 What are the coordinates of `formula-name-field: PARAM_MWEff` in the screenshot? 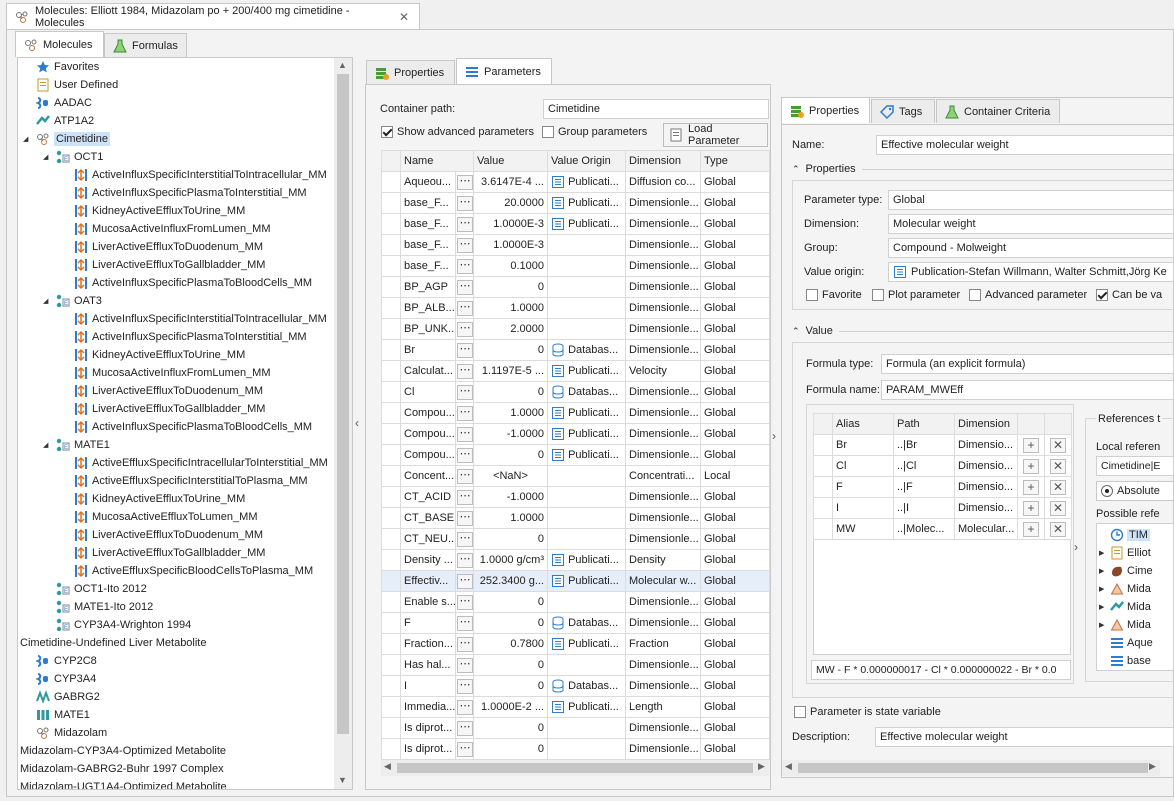 It's located at (1027, 390).